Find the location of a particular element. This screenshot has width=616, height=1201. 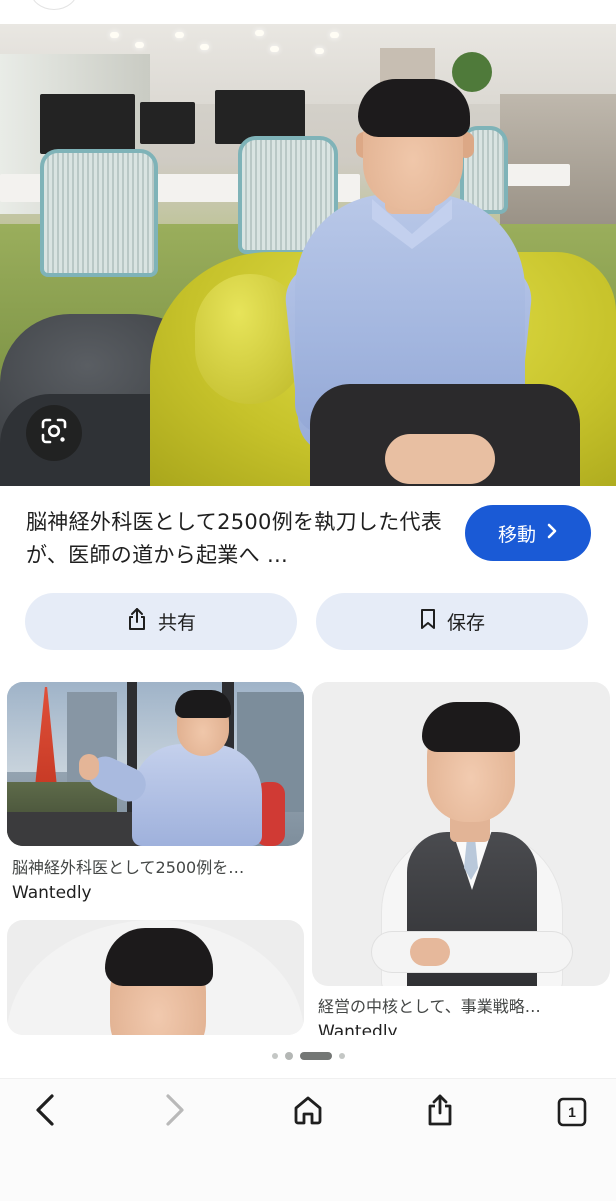

tabs-button: 1 is located at coordinates (572, 1112).